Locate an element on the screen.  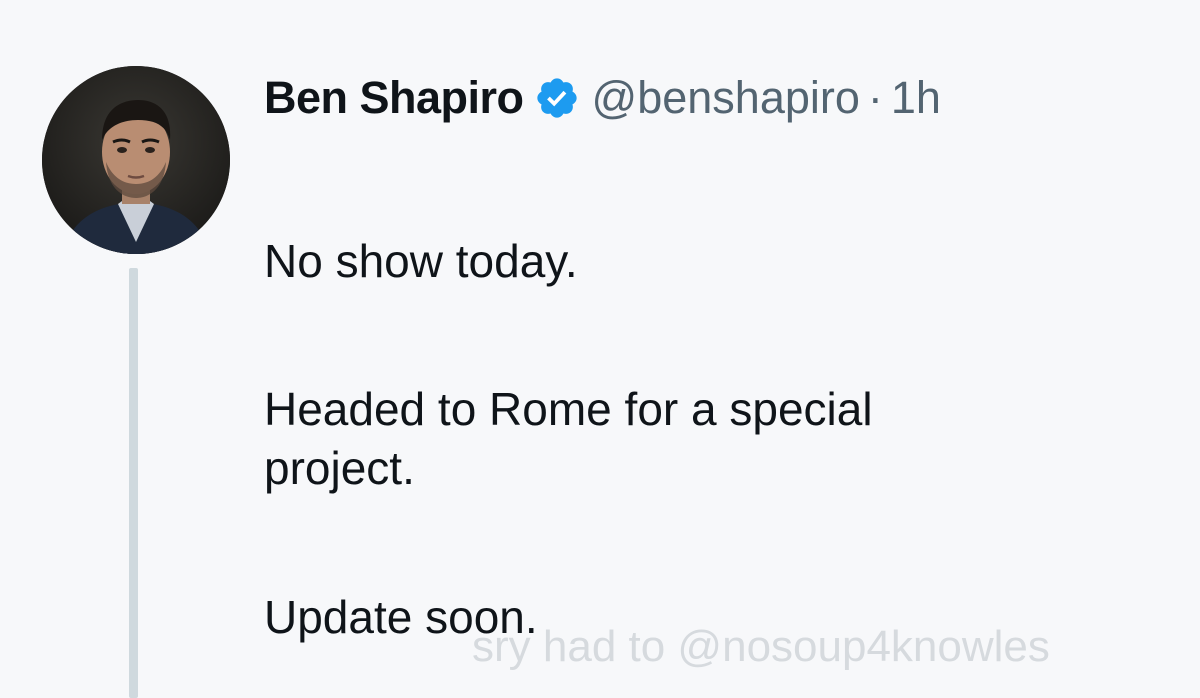
tweet-header: Ben Shapiro @benshapiro · 1h is located at coordinates (602, 98).